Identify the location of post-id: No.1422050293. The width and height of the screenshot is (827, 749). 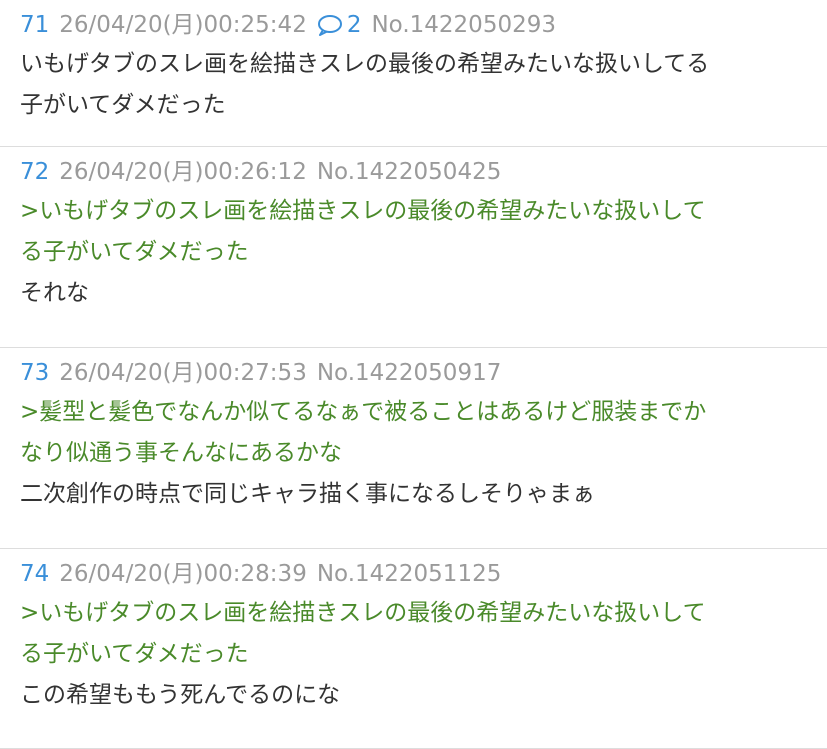
(463, 25).